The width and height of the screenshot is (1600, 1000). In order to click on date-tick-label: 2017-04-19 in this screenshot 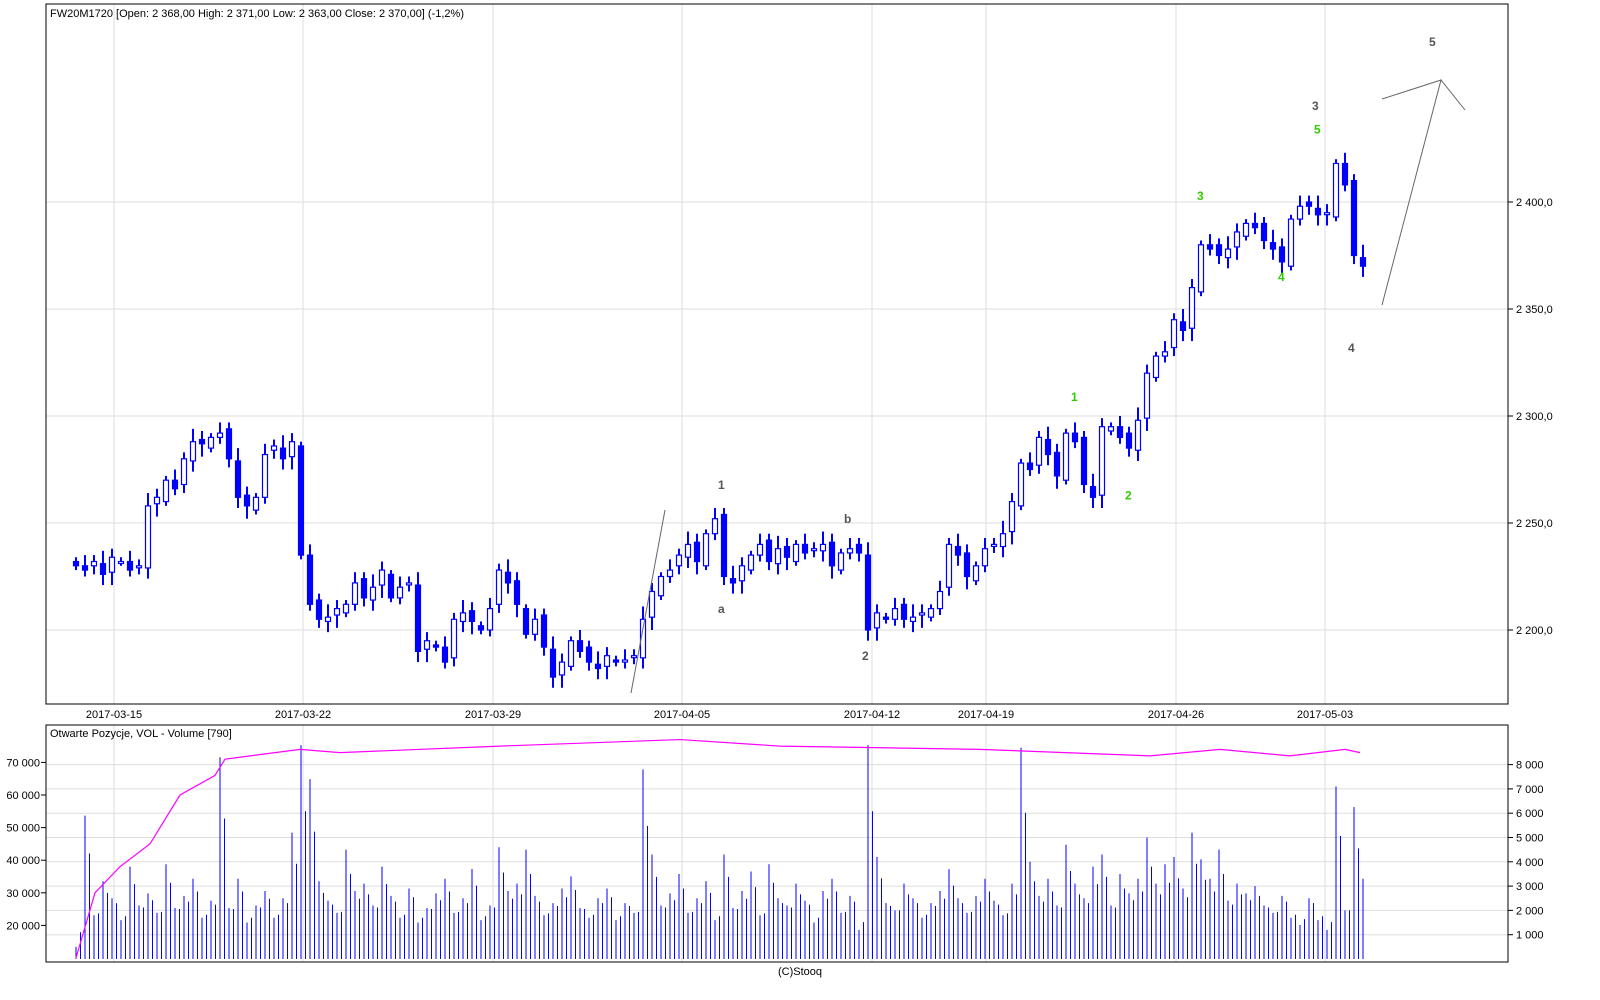, I will do `click(986, 715)`.